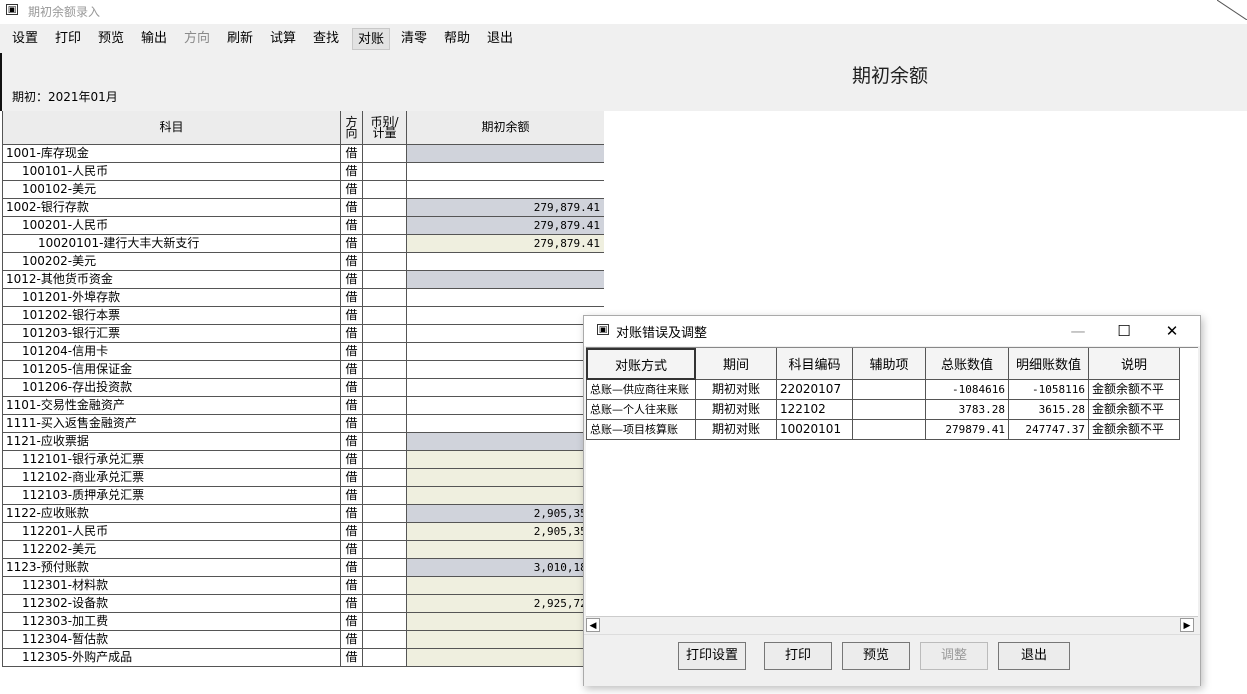 This screenshot has width=1247, height=694. What do you see at coordinates (304, 352) in the screenshot?
I see `grid-row: 101204-信用卡借` at bounding box center [304, 352].